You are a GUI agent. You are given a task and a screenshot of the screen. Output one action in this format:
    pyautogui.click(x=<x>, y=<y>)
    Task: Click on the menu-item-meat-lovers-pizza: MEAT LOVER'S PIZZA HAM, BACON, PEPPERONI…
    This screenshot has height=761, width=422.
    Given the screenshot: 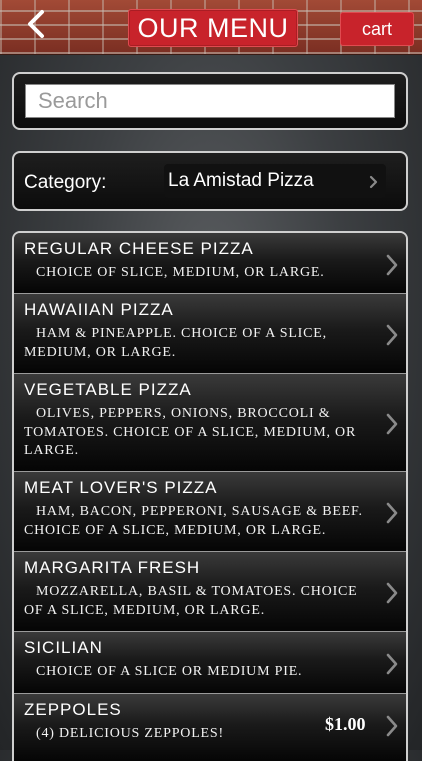 What is the action you would take?
    pyautogui.click(x=210, y=512)
    